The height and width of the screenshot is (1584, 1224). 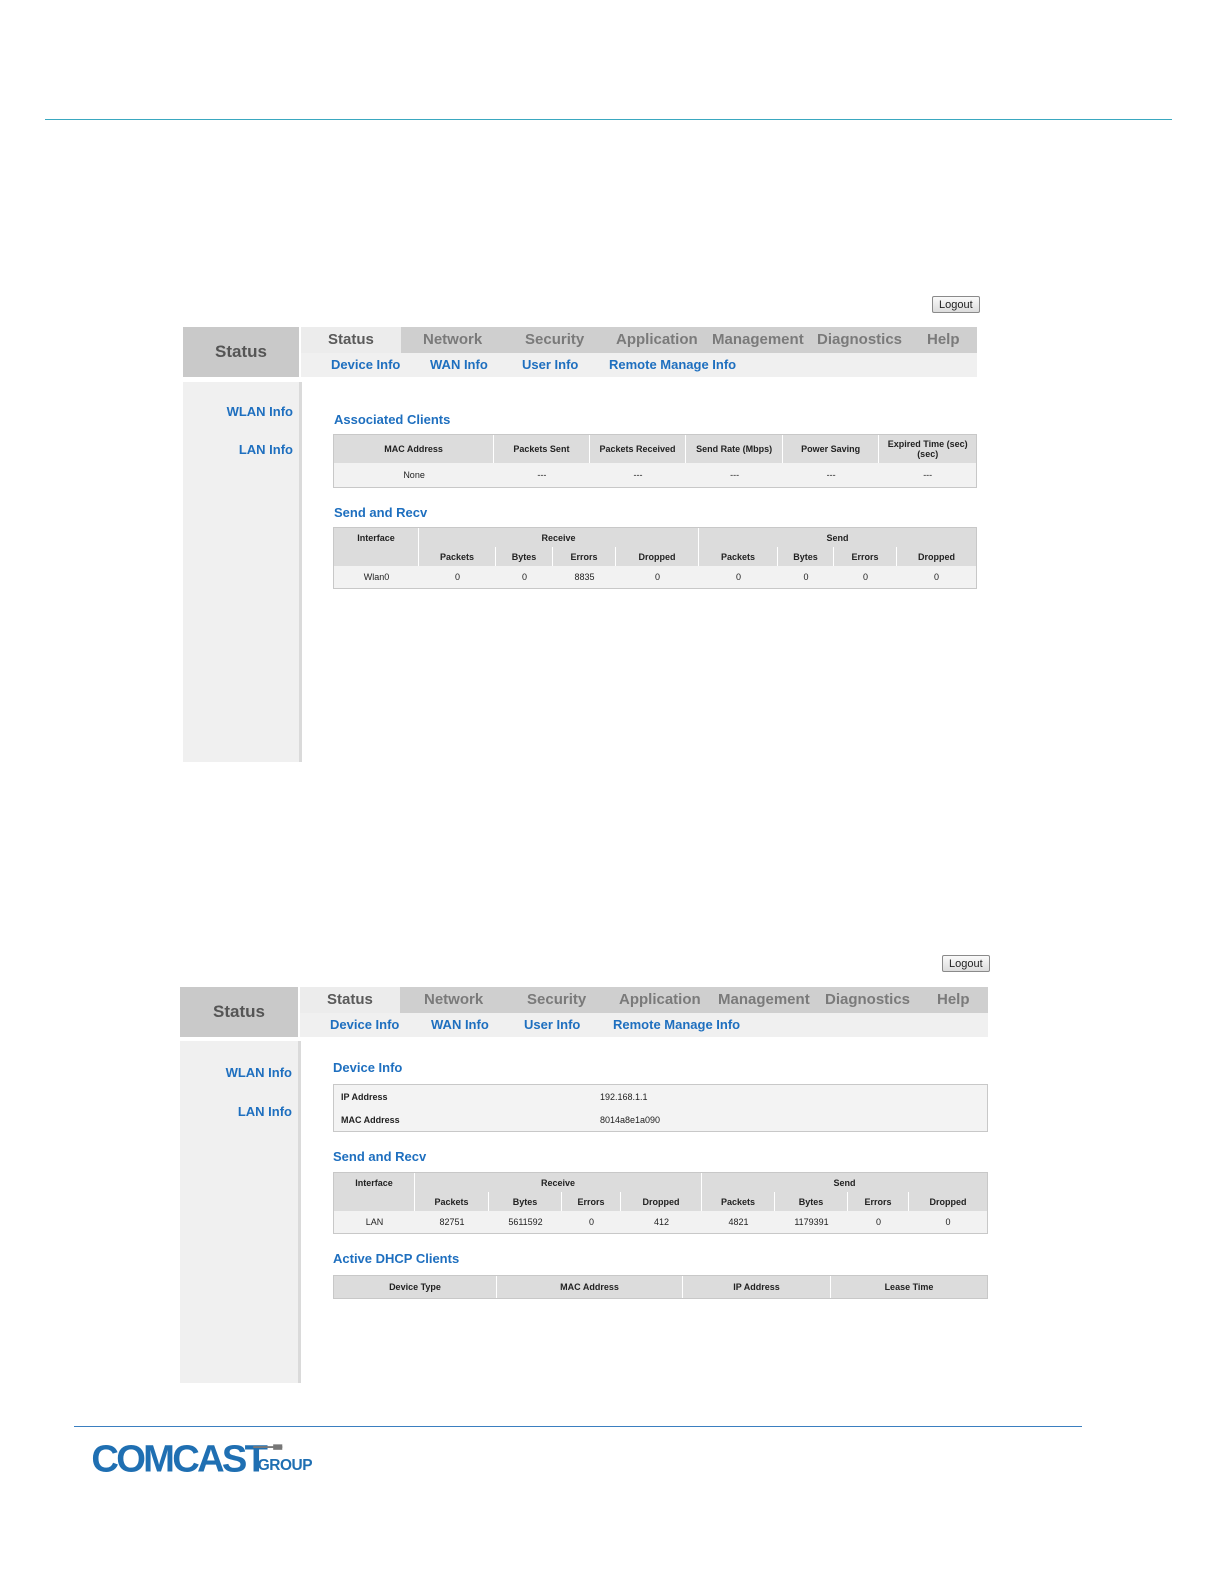 I want to click on column-header: Lease Time, so click(x=909, y=1287).